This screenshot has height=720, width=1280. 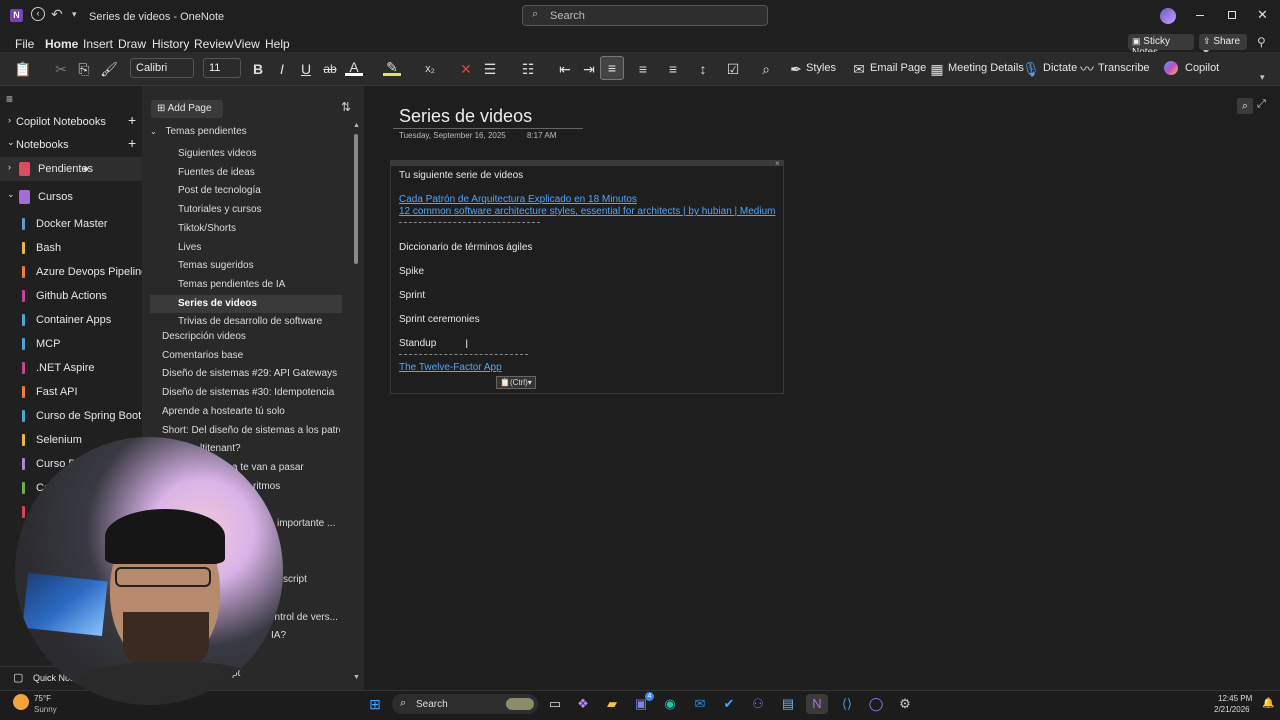 What do you see at coordinates (1124, 68) in the screenshot?
I see `transcribe-button: Transcribe` at bounding box center [1124, 68].